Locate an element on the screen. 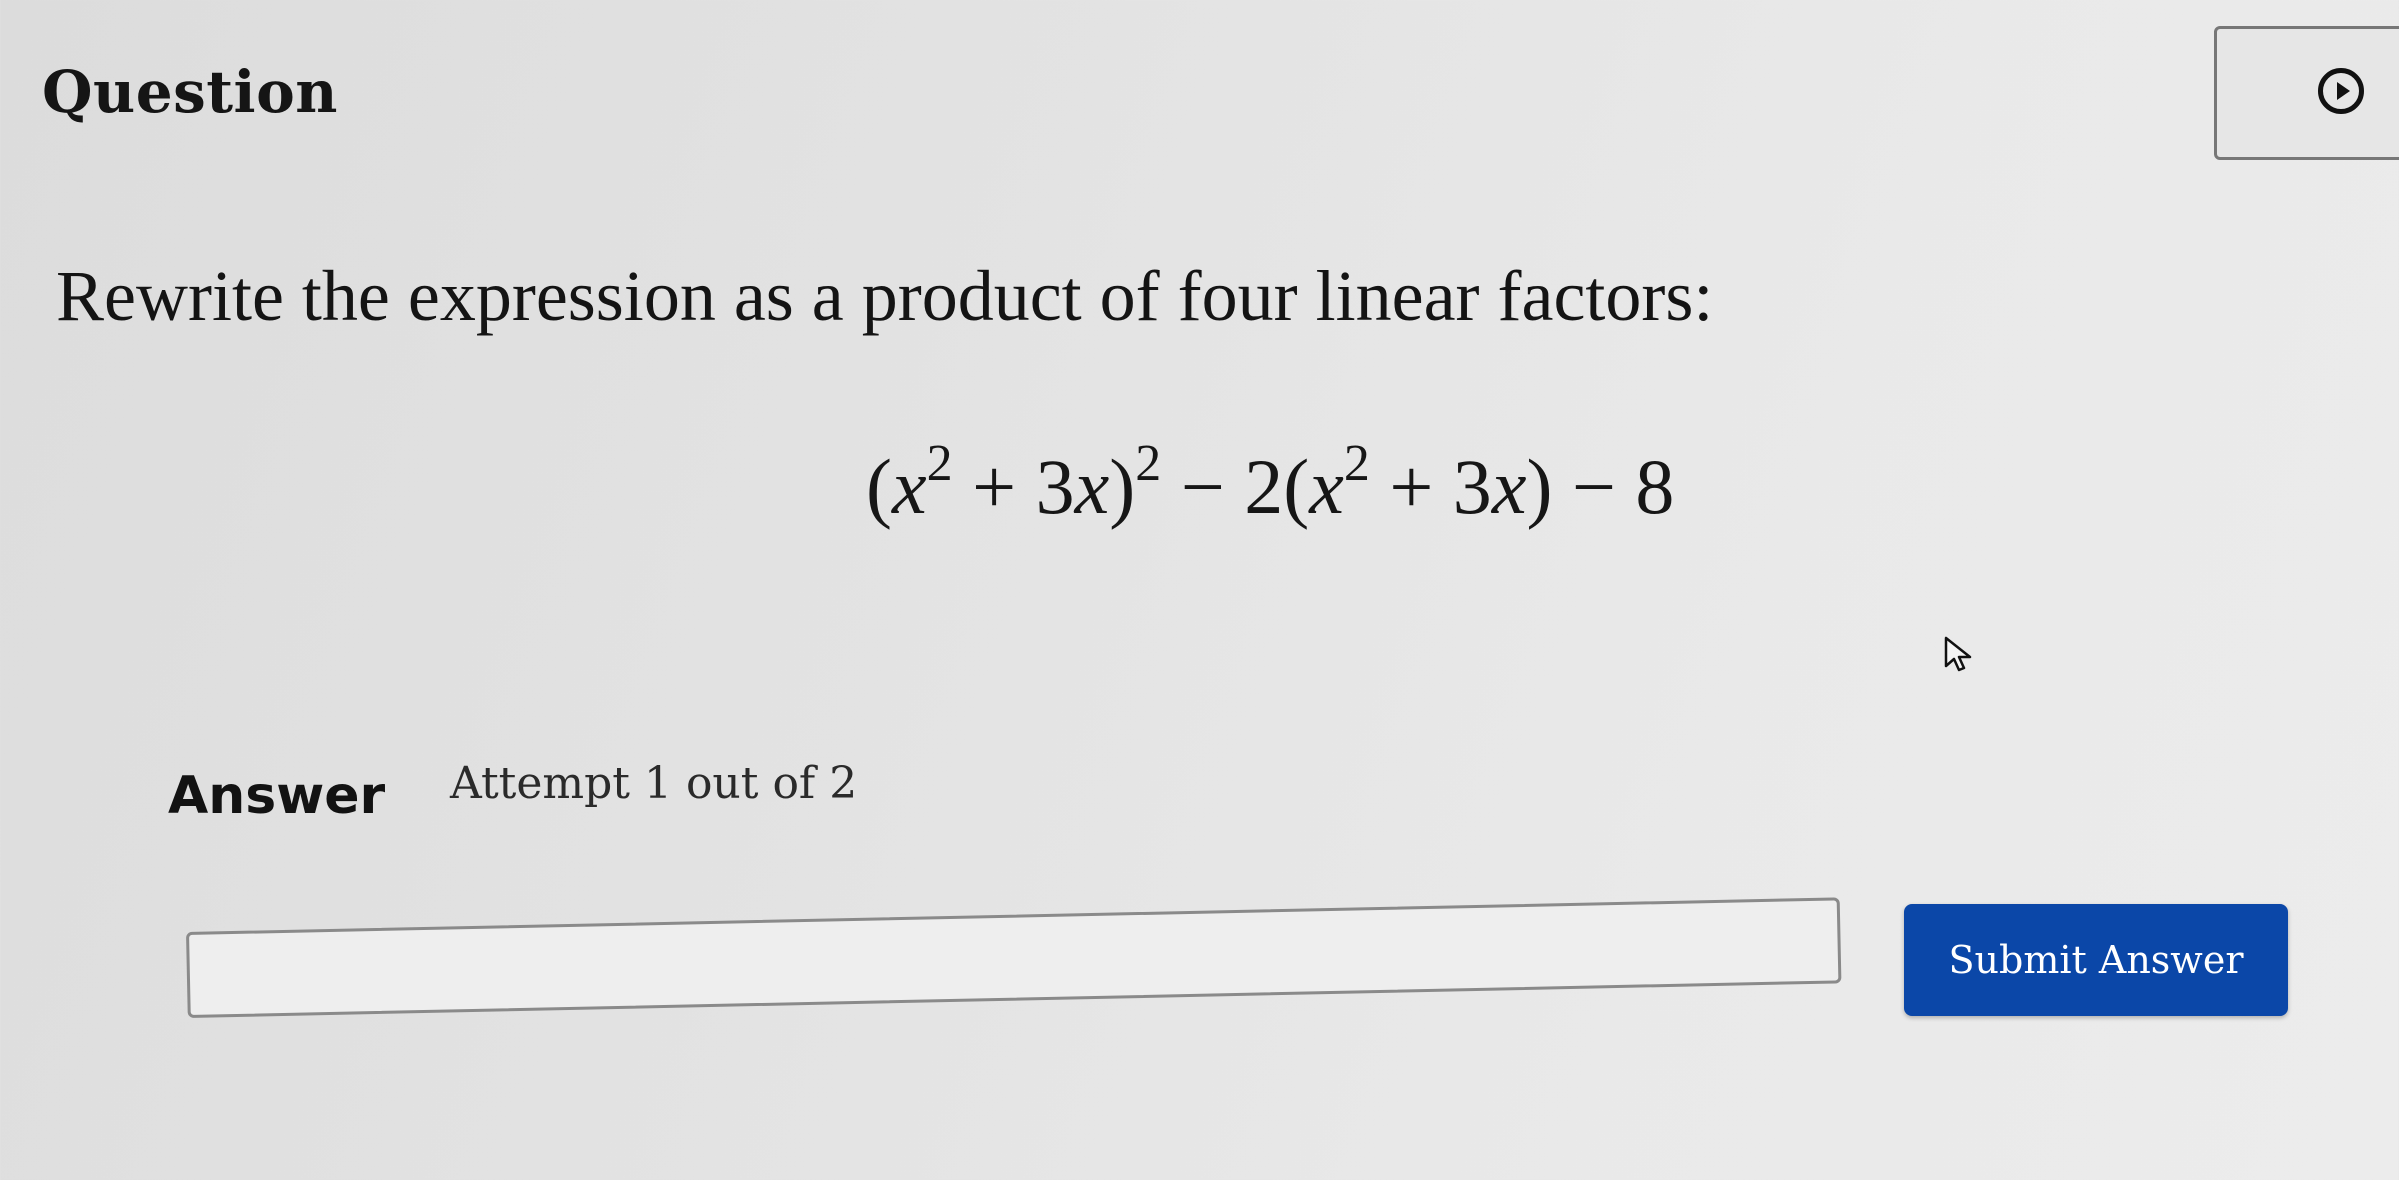 The image size is (2399, 1180). submit-answer-button: Submit Answer is located at coordinates (2096, 960).